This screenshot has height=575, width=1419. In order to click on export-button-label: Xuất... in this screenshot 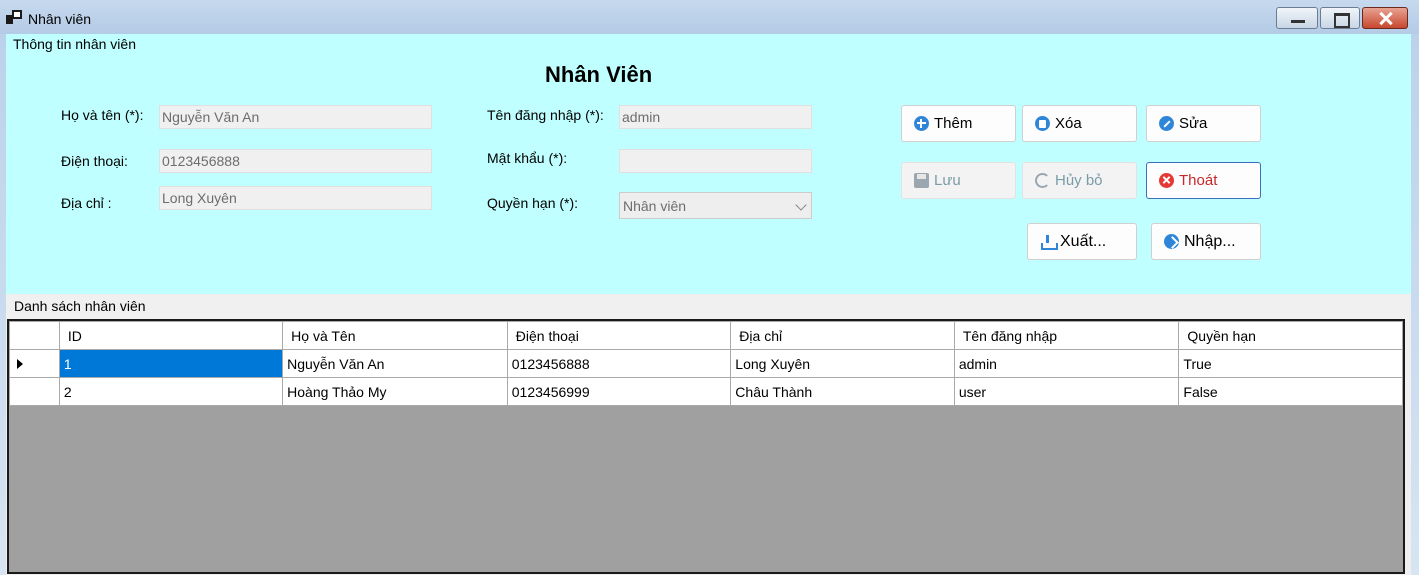, I will do `click(1083, 241)`.